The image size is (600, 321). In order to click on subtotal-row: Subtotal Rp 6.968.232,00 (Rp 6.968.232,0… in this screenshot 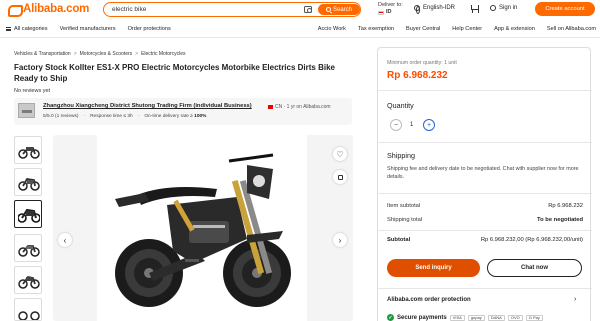, I will do `click(485, 240)`.